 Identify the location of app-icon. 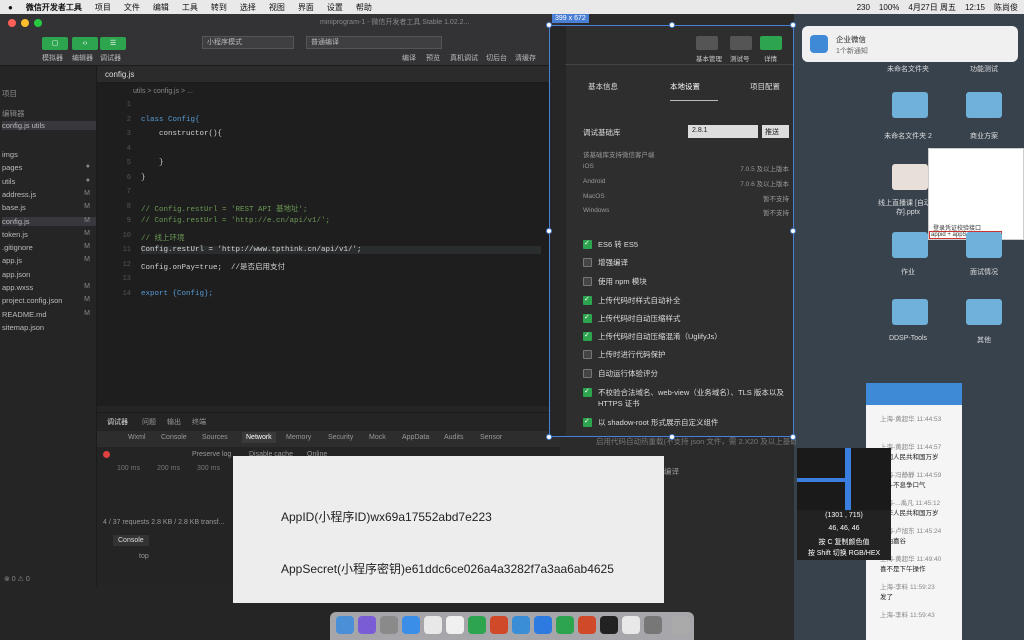
(587, 625).